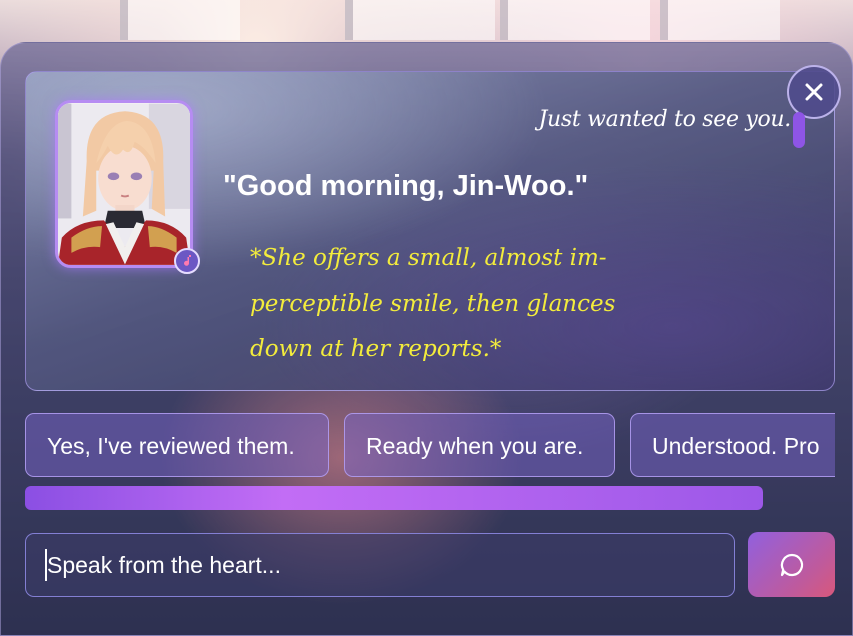  I want to click on character-avatar, so click(124, 184).